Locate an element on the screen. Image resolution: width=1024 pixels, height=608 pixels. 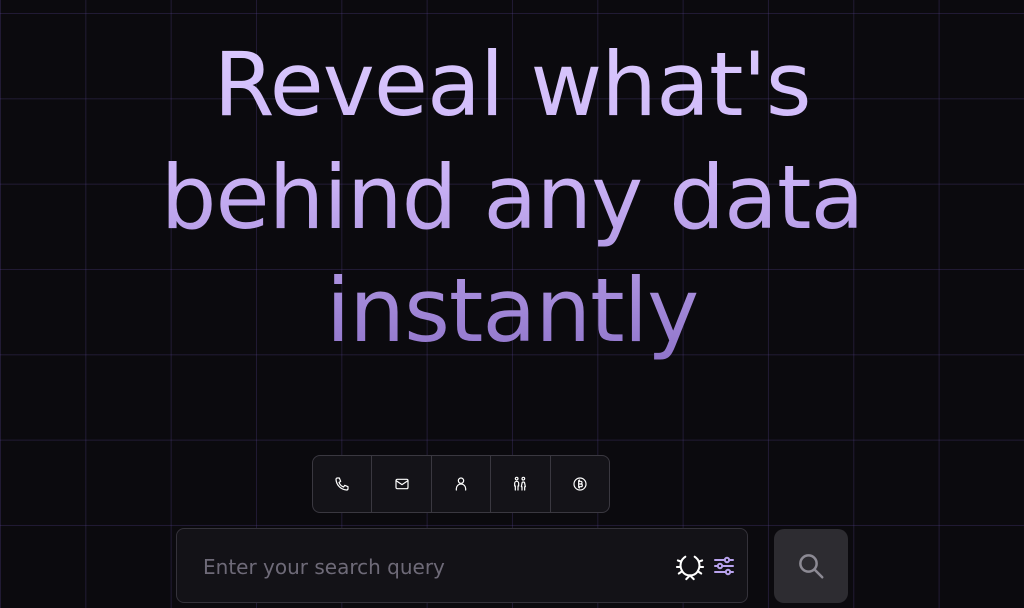
category-person-button: person-icon is located at coordinates (462, 484).